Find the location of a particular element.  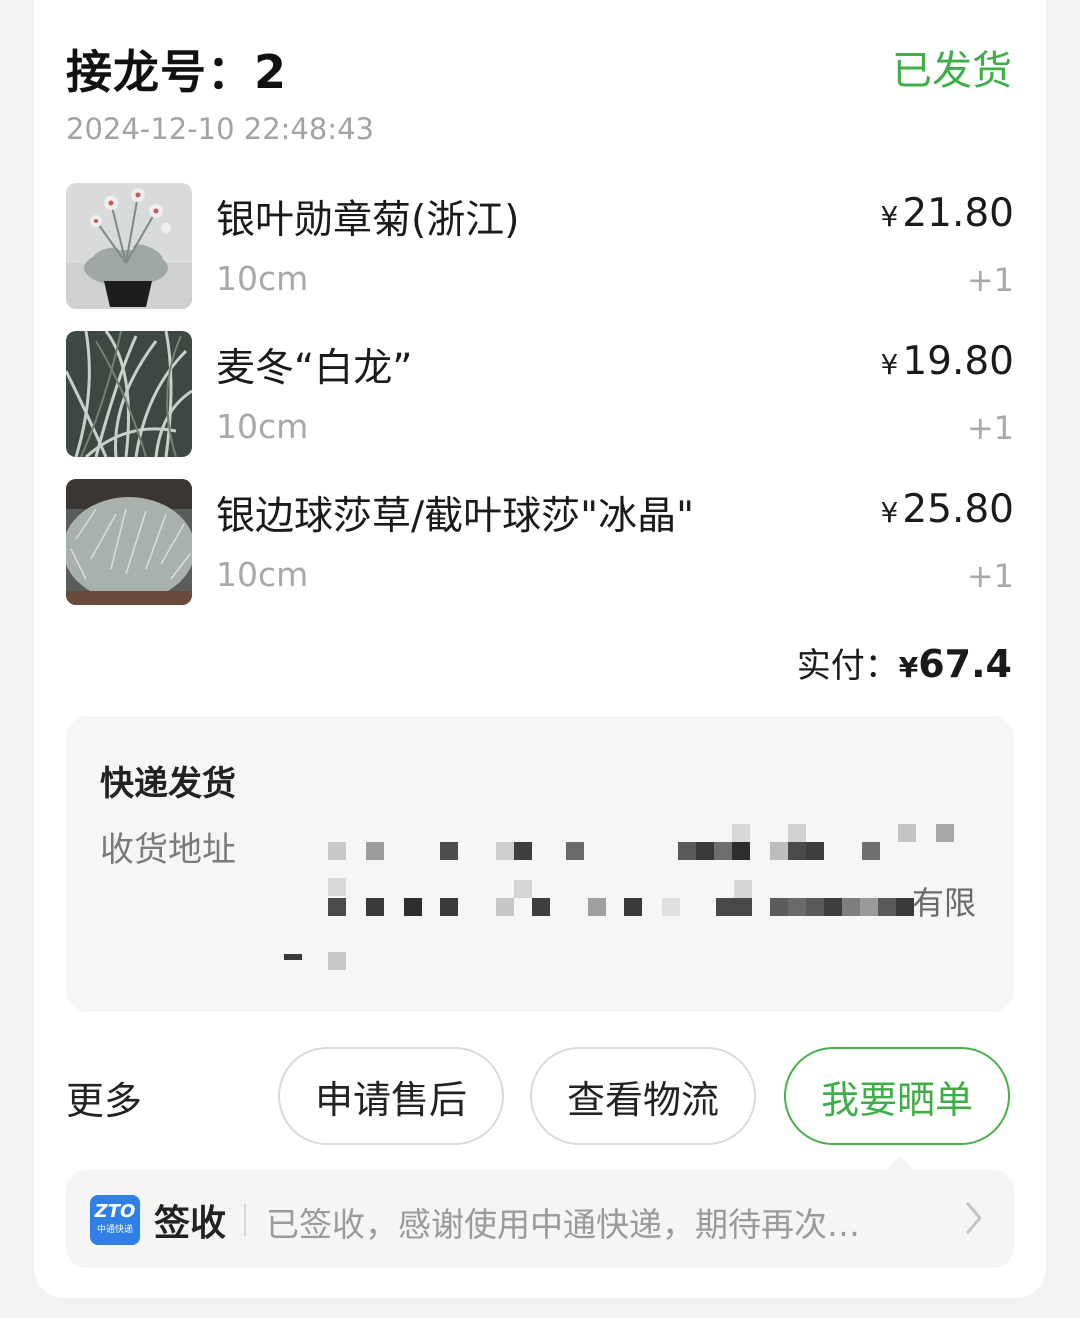

order-time: 2024-12-10 22:48:43 is located at coordinates (220, 129).